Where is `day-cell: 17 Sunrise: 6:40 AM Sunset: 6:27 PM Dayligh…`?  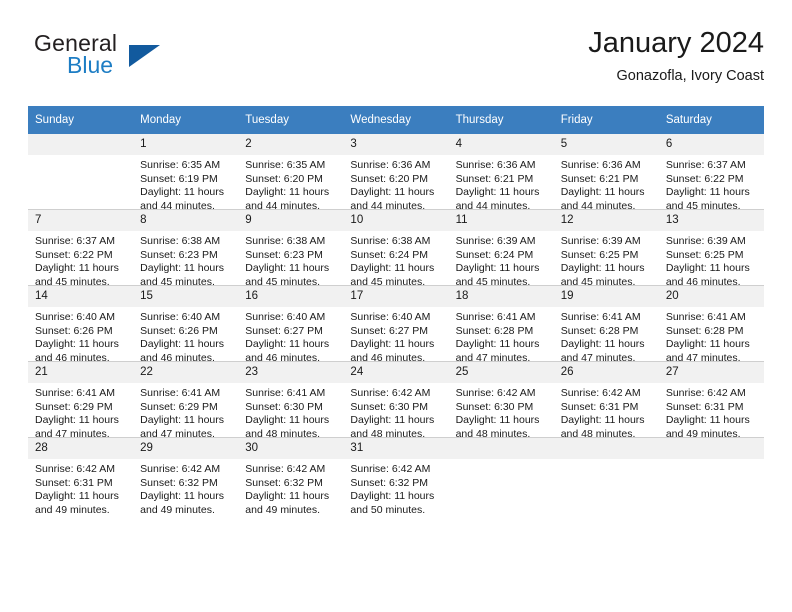
day-cell: 17 Sunrise: 6:40 AM Sunset: 6:27 PM Dayligh… is located at coordinates (396, 324).